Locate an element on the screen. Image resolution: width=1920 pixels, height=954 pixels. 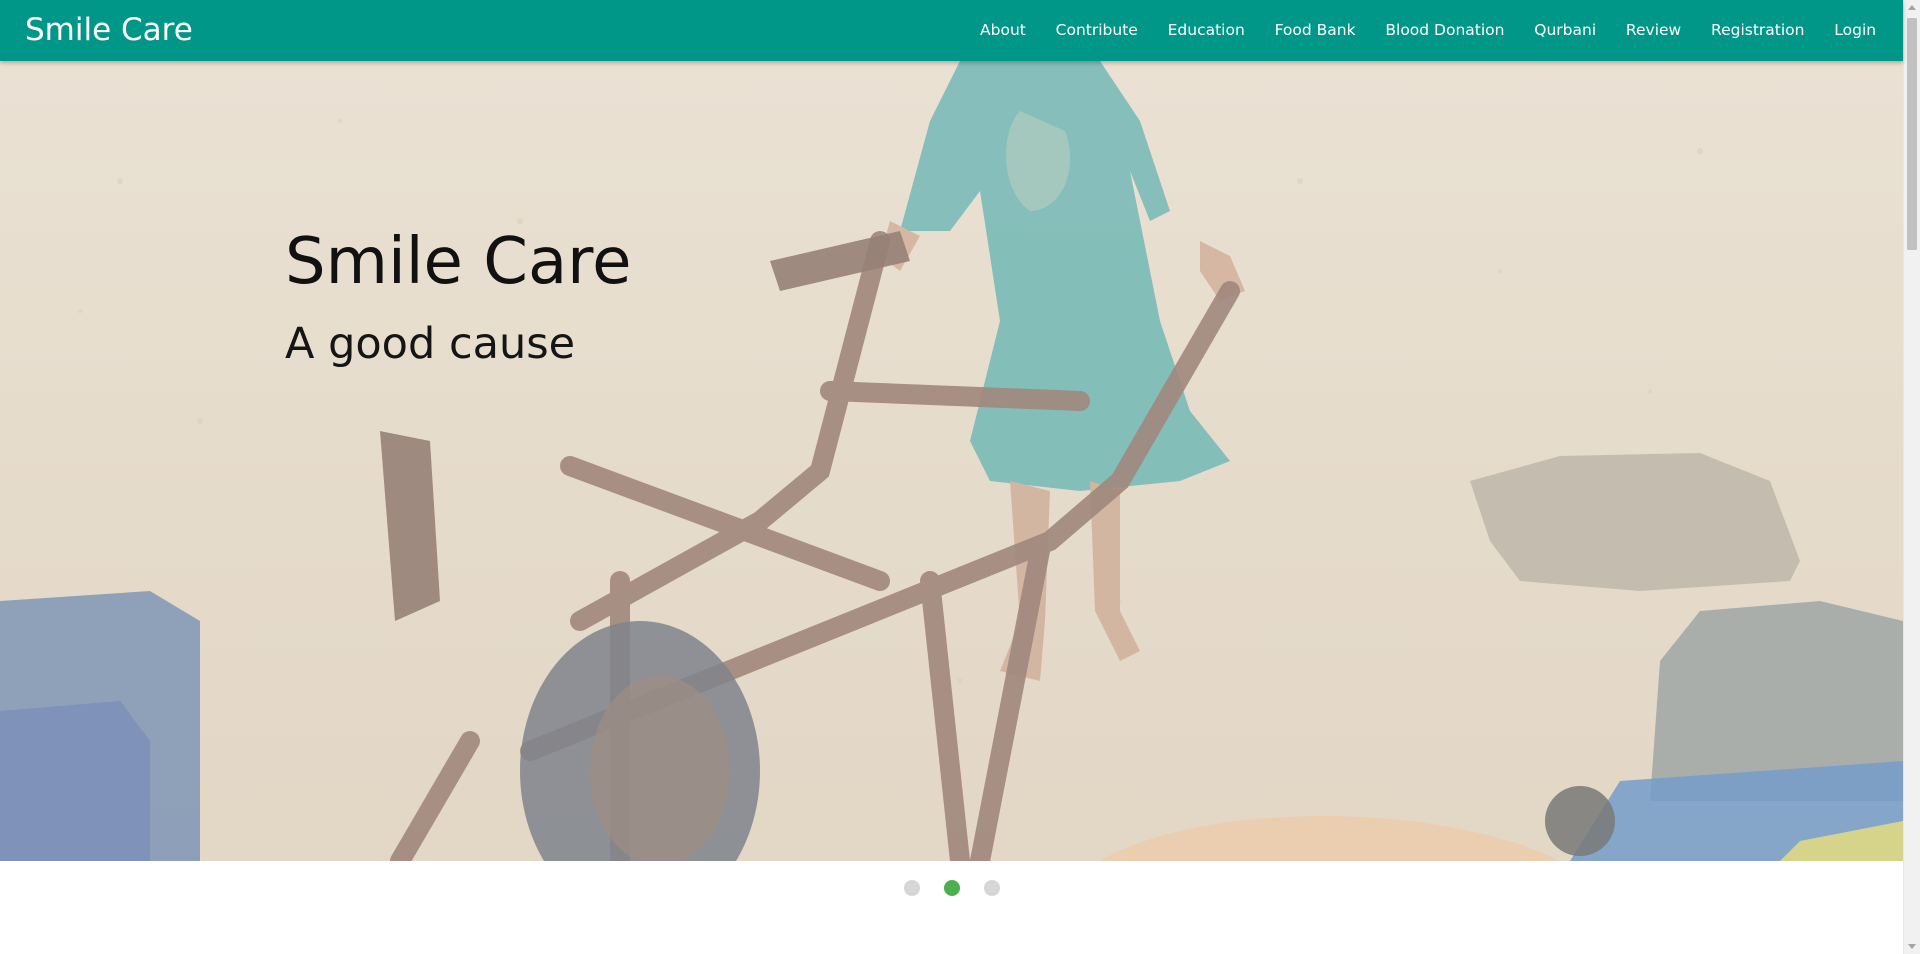
nav-link-food-bank: Food Bank is located at coordinates (1315, 30).